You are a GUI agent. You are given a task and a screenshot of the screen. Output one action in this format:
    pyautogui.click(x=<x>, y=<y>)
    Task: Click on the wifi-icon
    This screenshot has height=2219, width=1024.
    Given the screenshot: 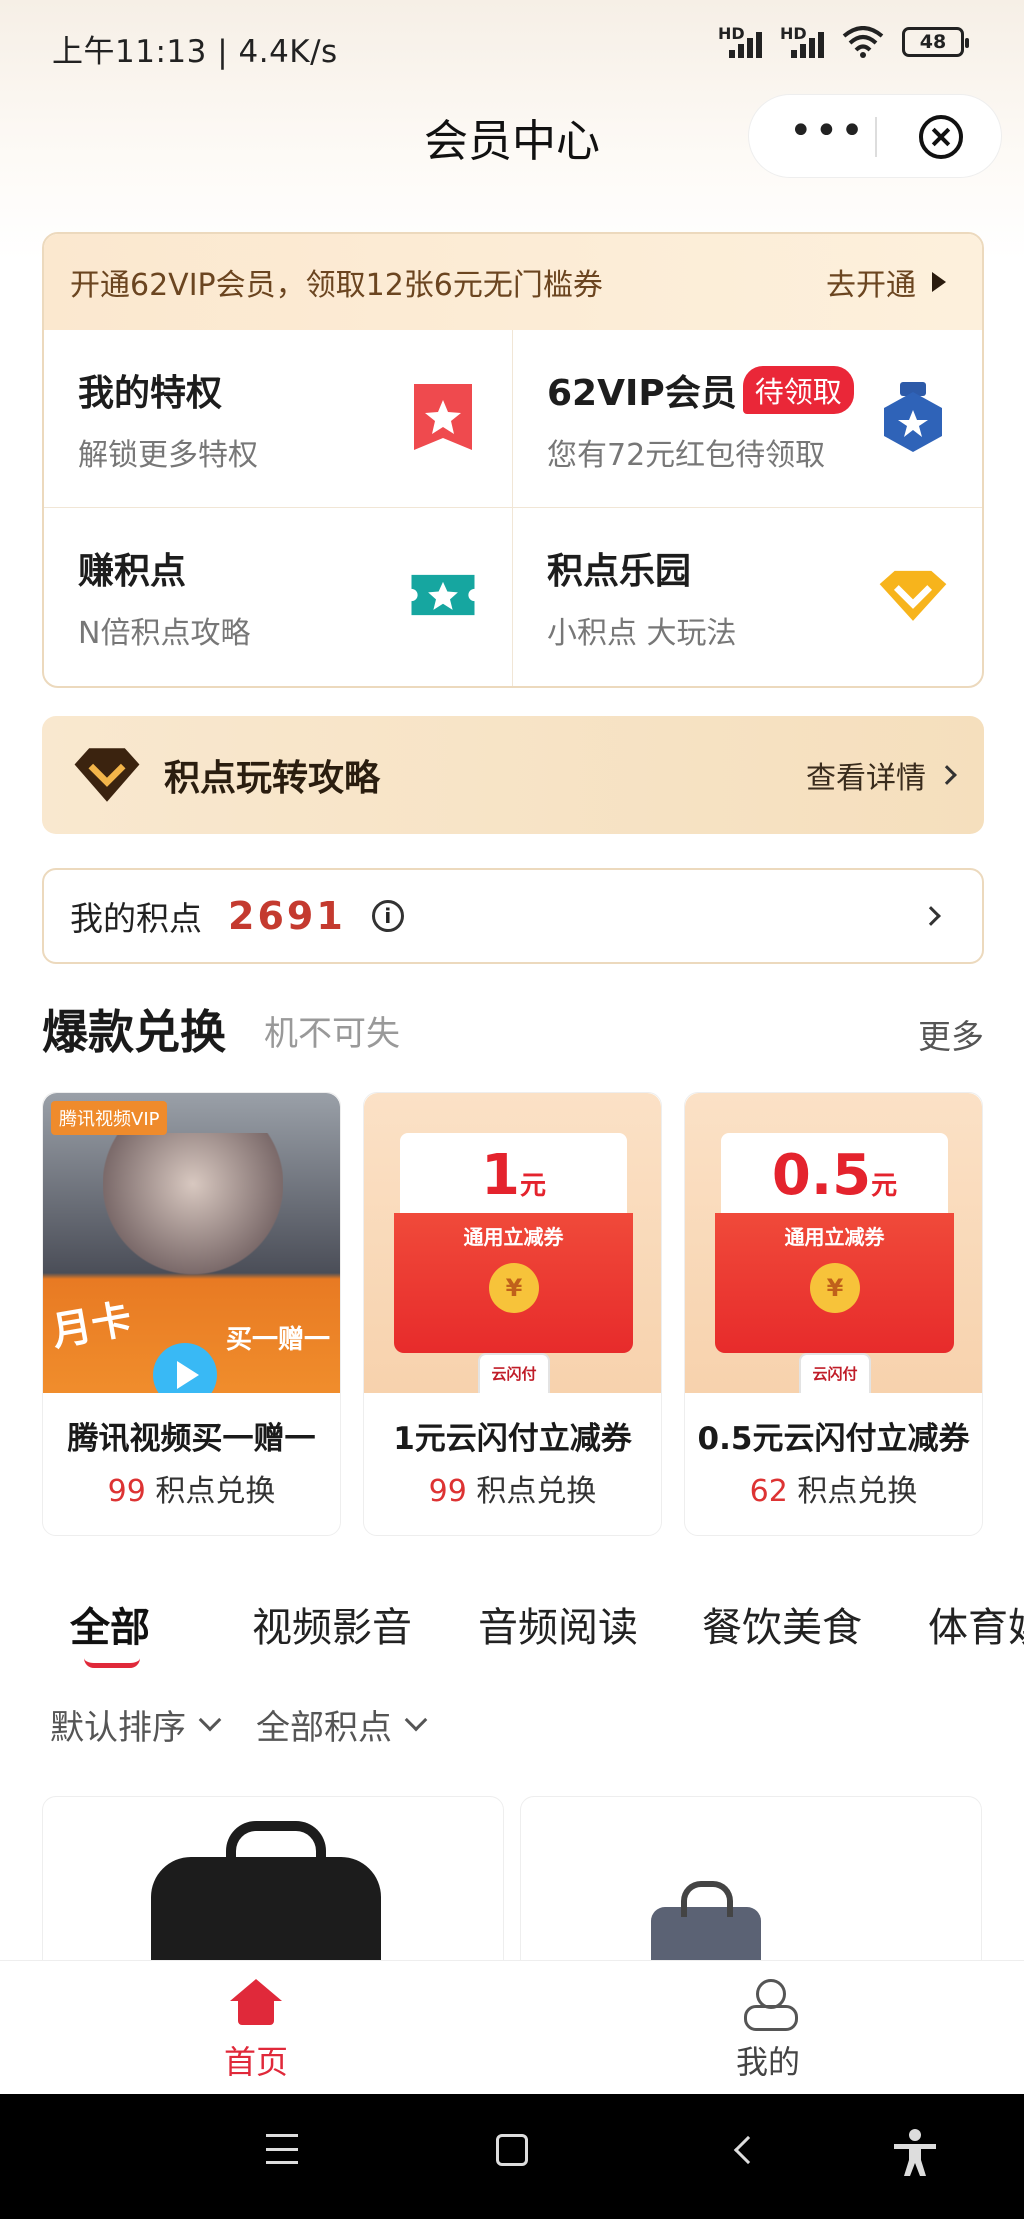 What is the action you would take?
    pyautogui.click(x=863, y=42)
    